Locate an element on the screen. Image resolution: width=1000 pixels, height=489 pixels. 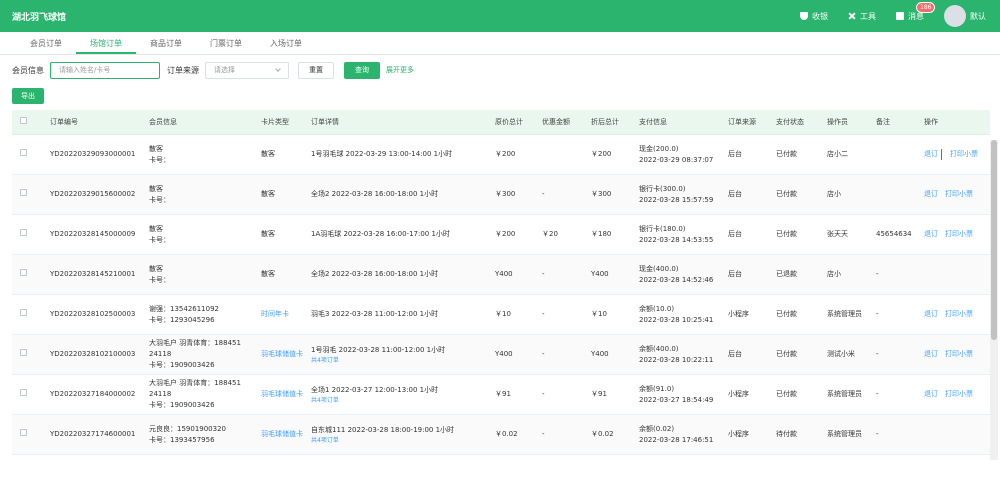
member-info-label: 会员信息 is located at coordinates (28, 70).